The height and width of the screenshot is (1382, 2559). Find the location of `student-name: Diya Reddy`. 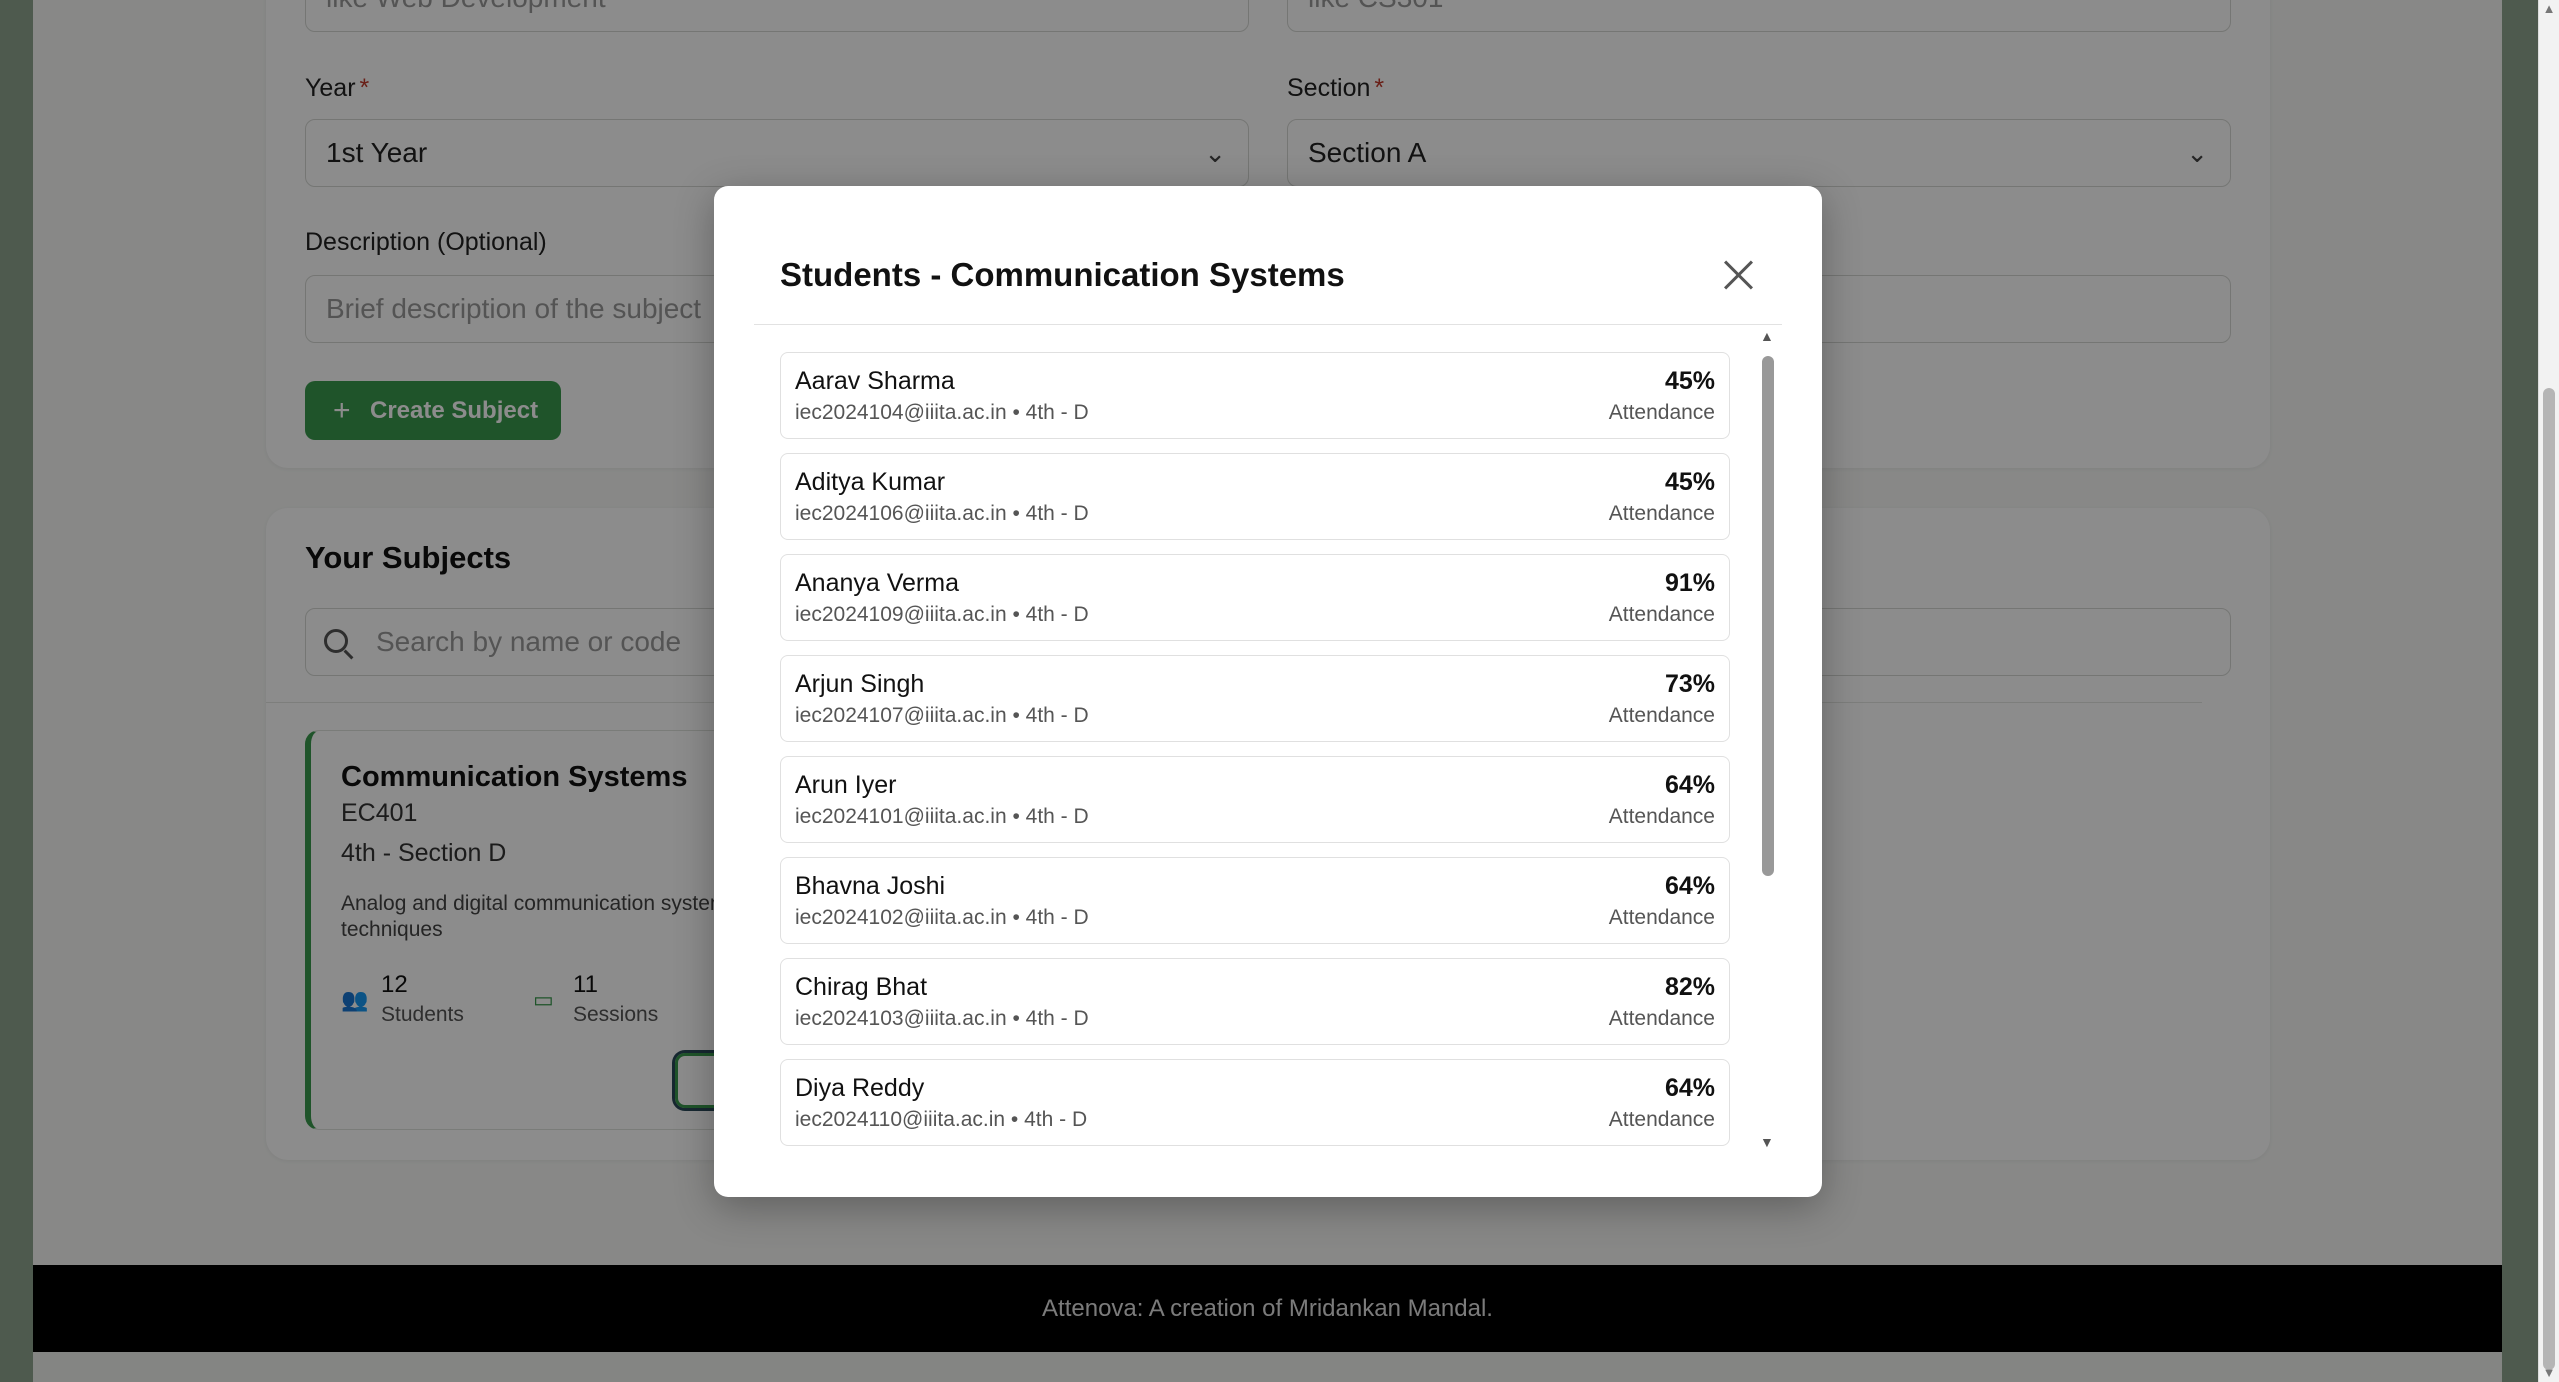

student-name: Diya Reddy is located at coordinates (860, 1088).